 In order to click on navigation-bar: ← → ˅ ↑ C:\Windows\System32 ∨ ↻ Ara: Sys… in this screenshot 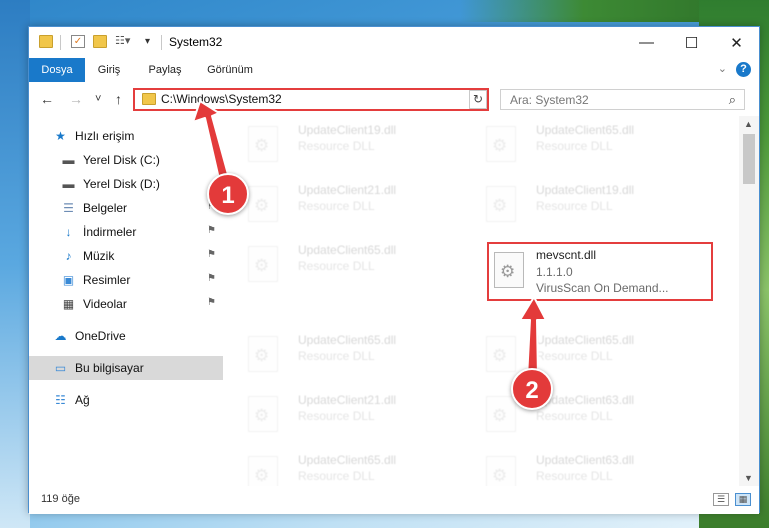, I will do `click(394, 99)`.